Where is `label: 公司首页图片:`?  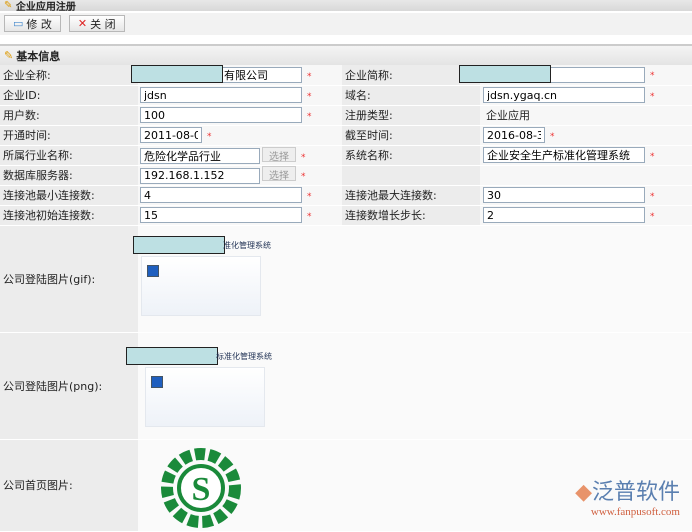 label: 公司首页图片: is located at coordinates (69, 485).